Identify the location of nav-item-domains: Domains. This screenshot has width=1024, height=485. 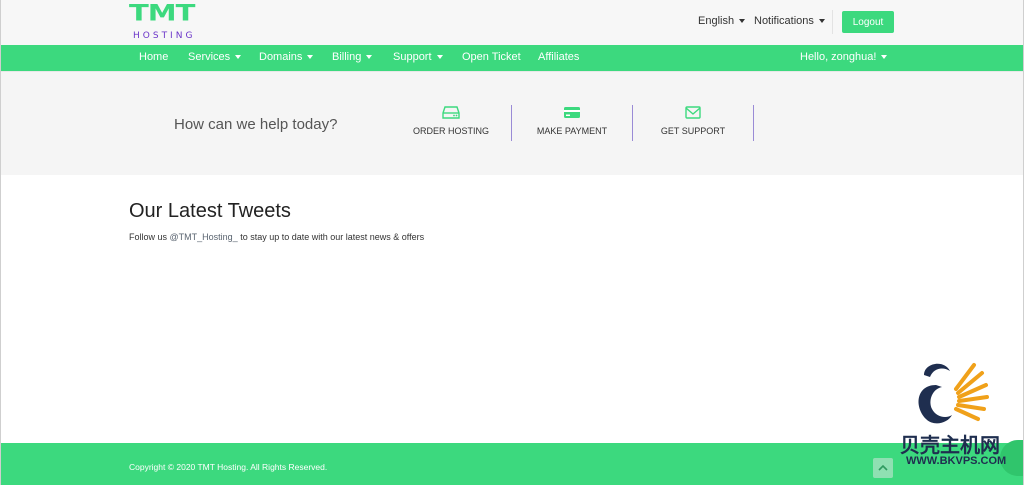
(286, 58).